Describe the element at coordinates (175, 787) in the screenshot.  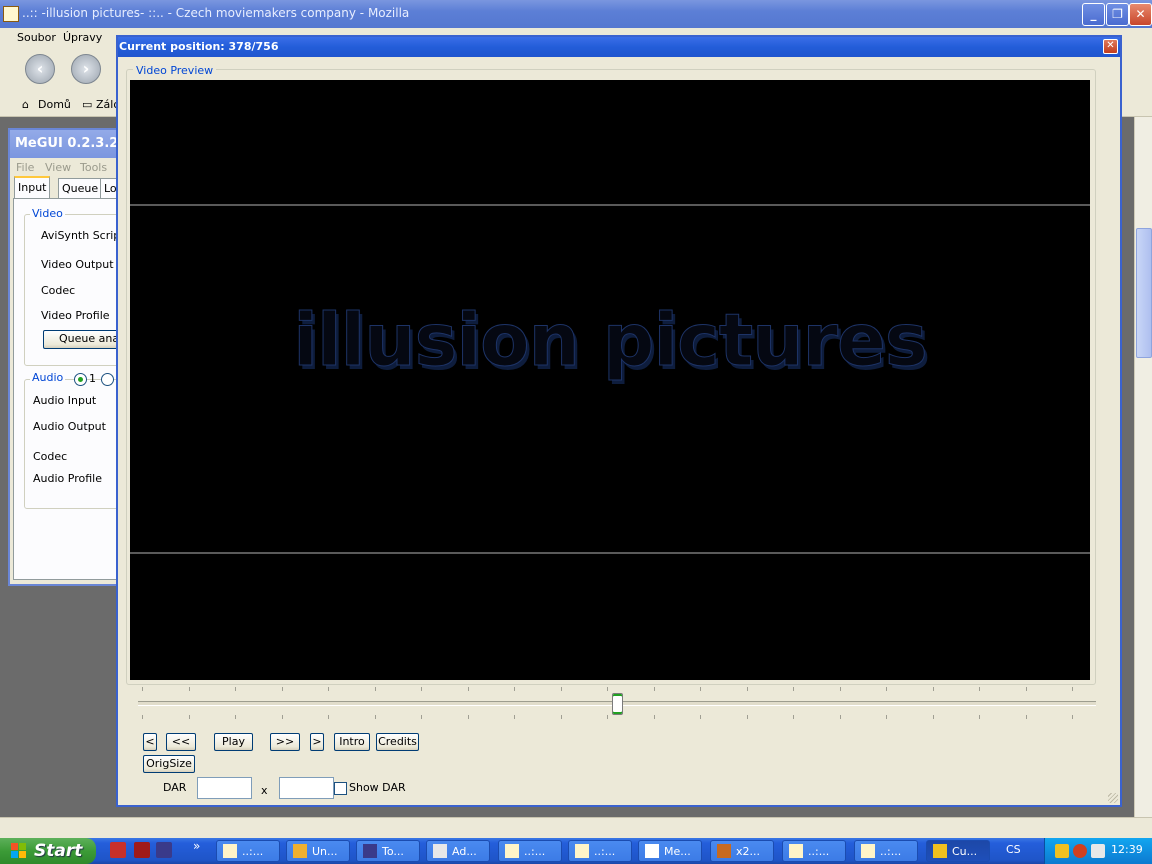
I see `dar-label: DAR` at that location.